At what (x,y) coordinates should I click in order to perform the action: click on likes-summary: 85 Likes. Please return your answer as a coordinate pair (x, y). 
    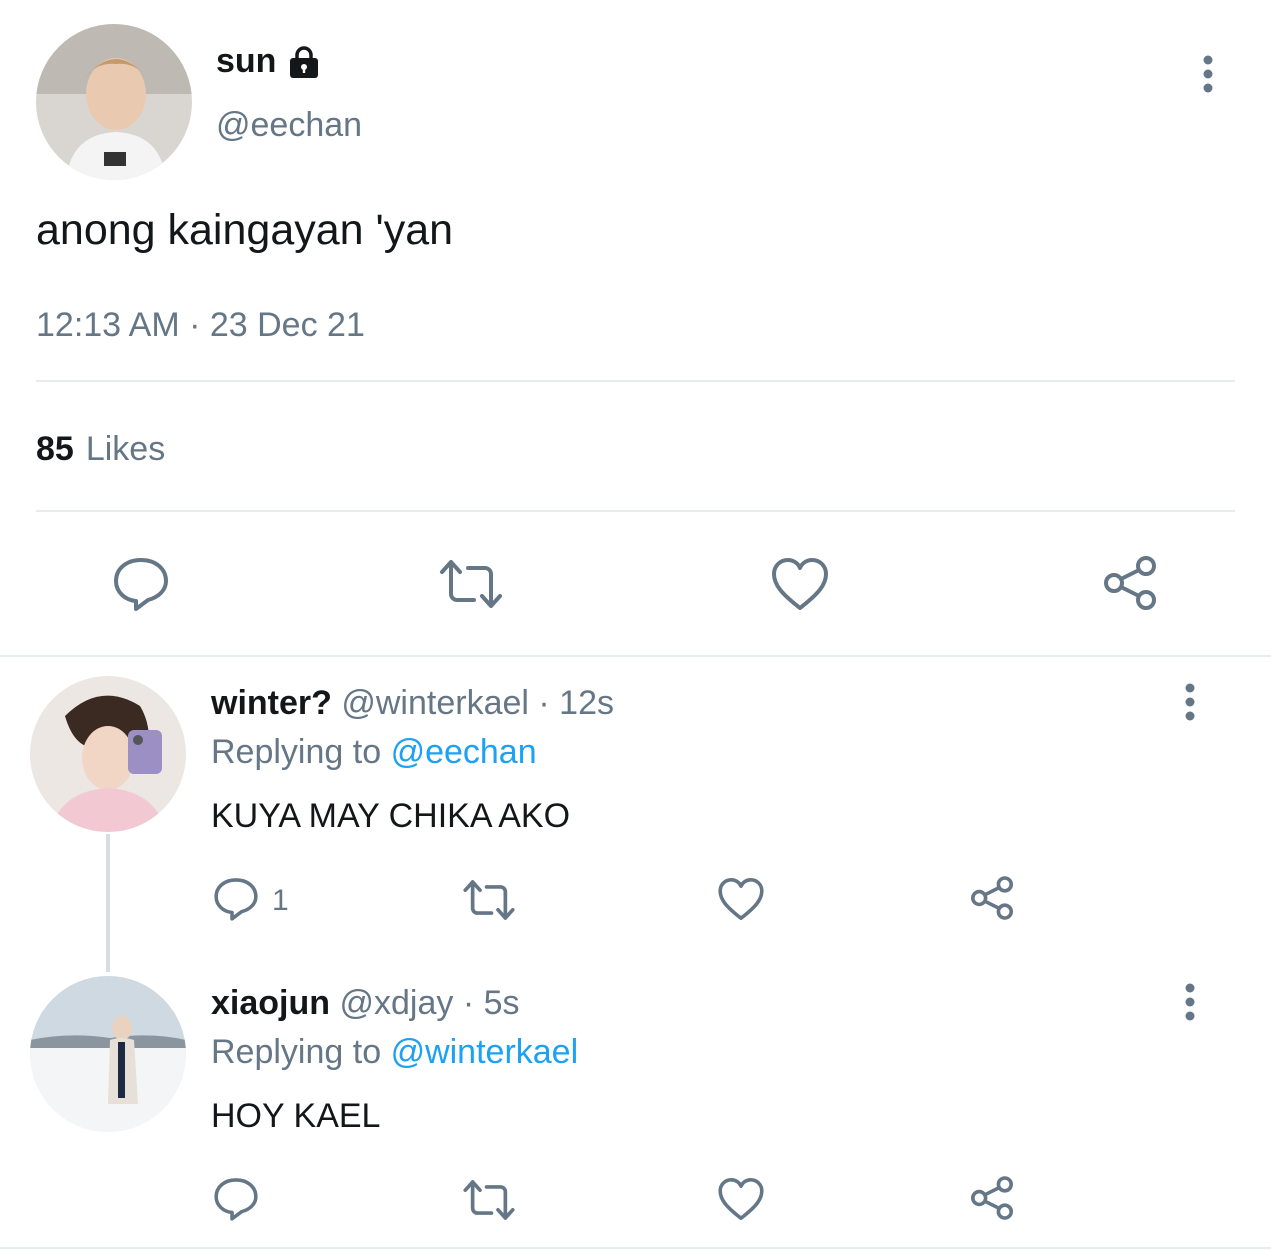
    Looking at the image, I should click on (100, 449).